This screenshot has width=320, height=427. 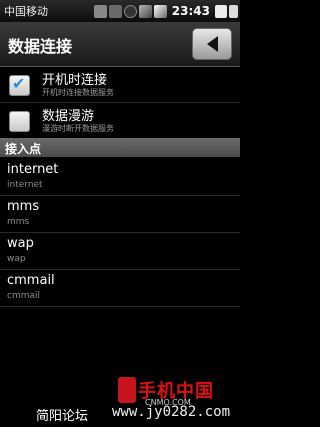 I want to click on connect-on-boot-checkbox, so click(x=19, y=85).